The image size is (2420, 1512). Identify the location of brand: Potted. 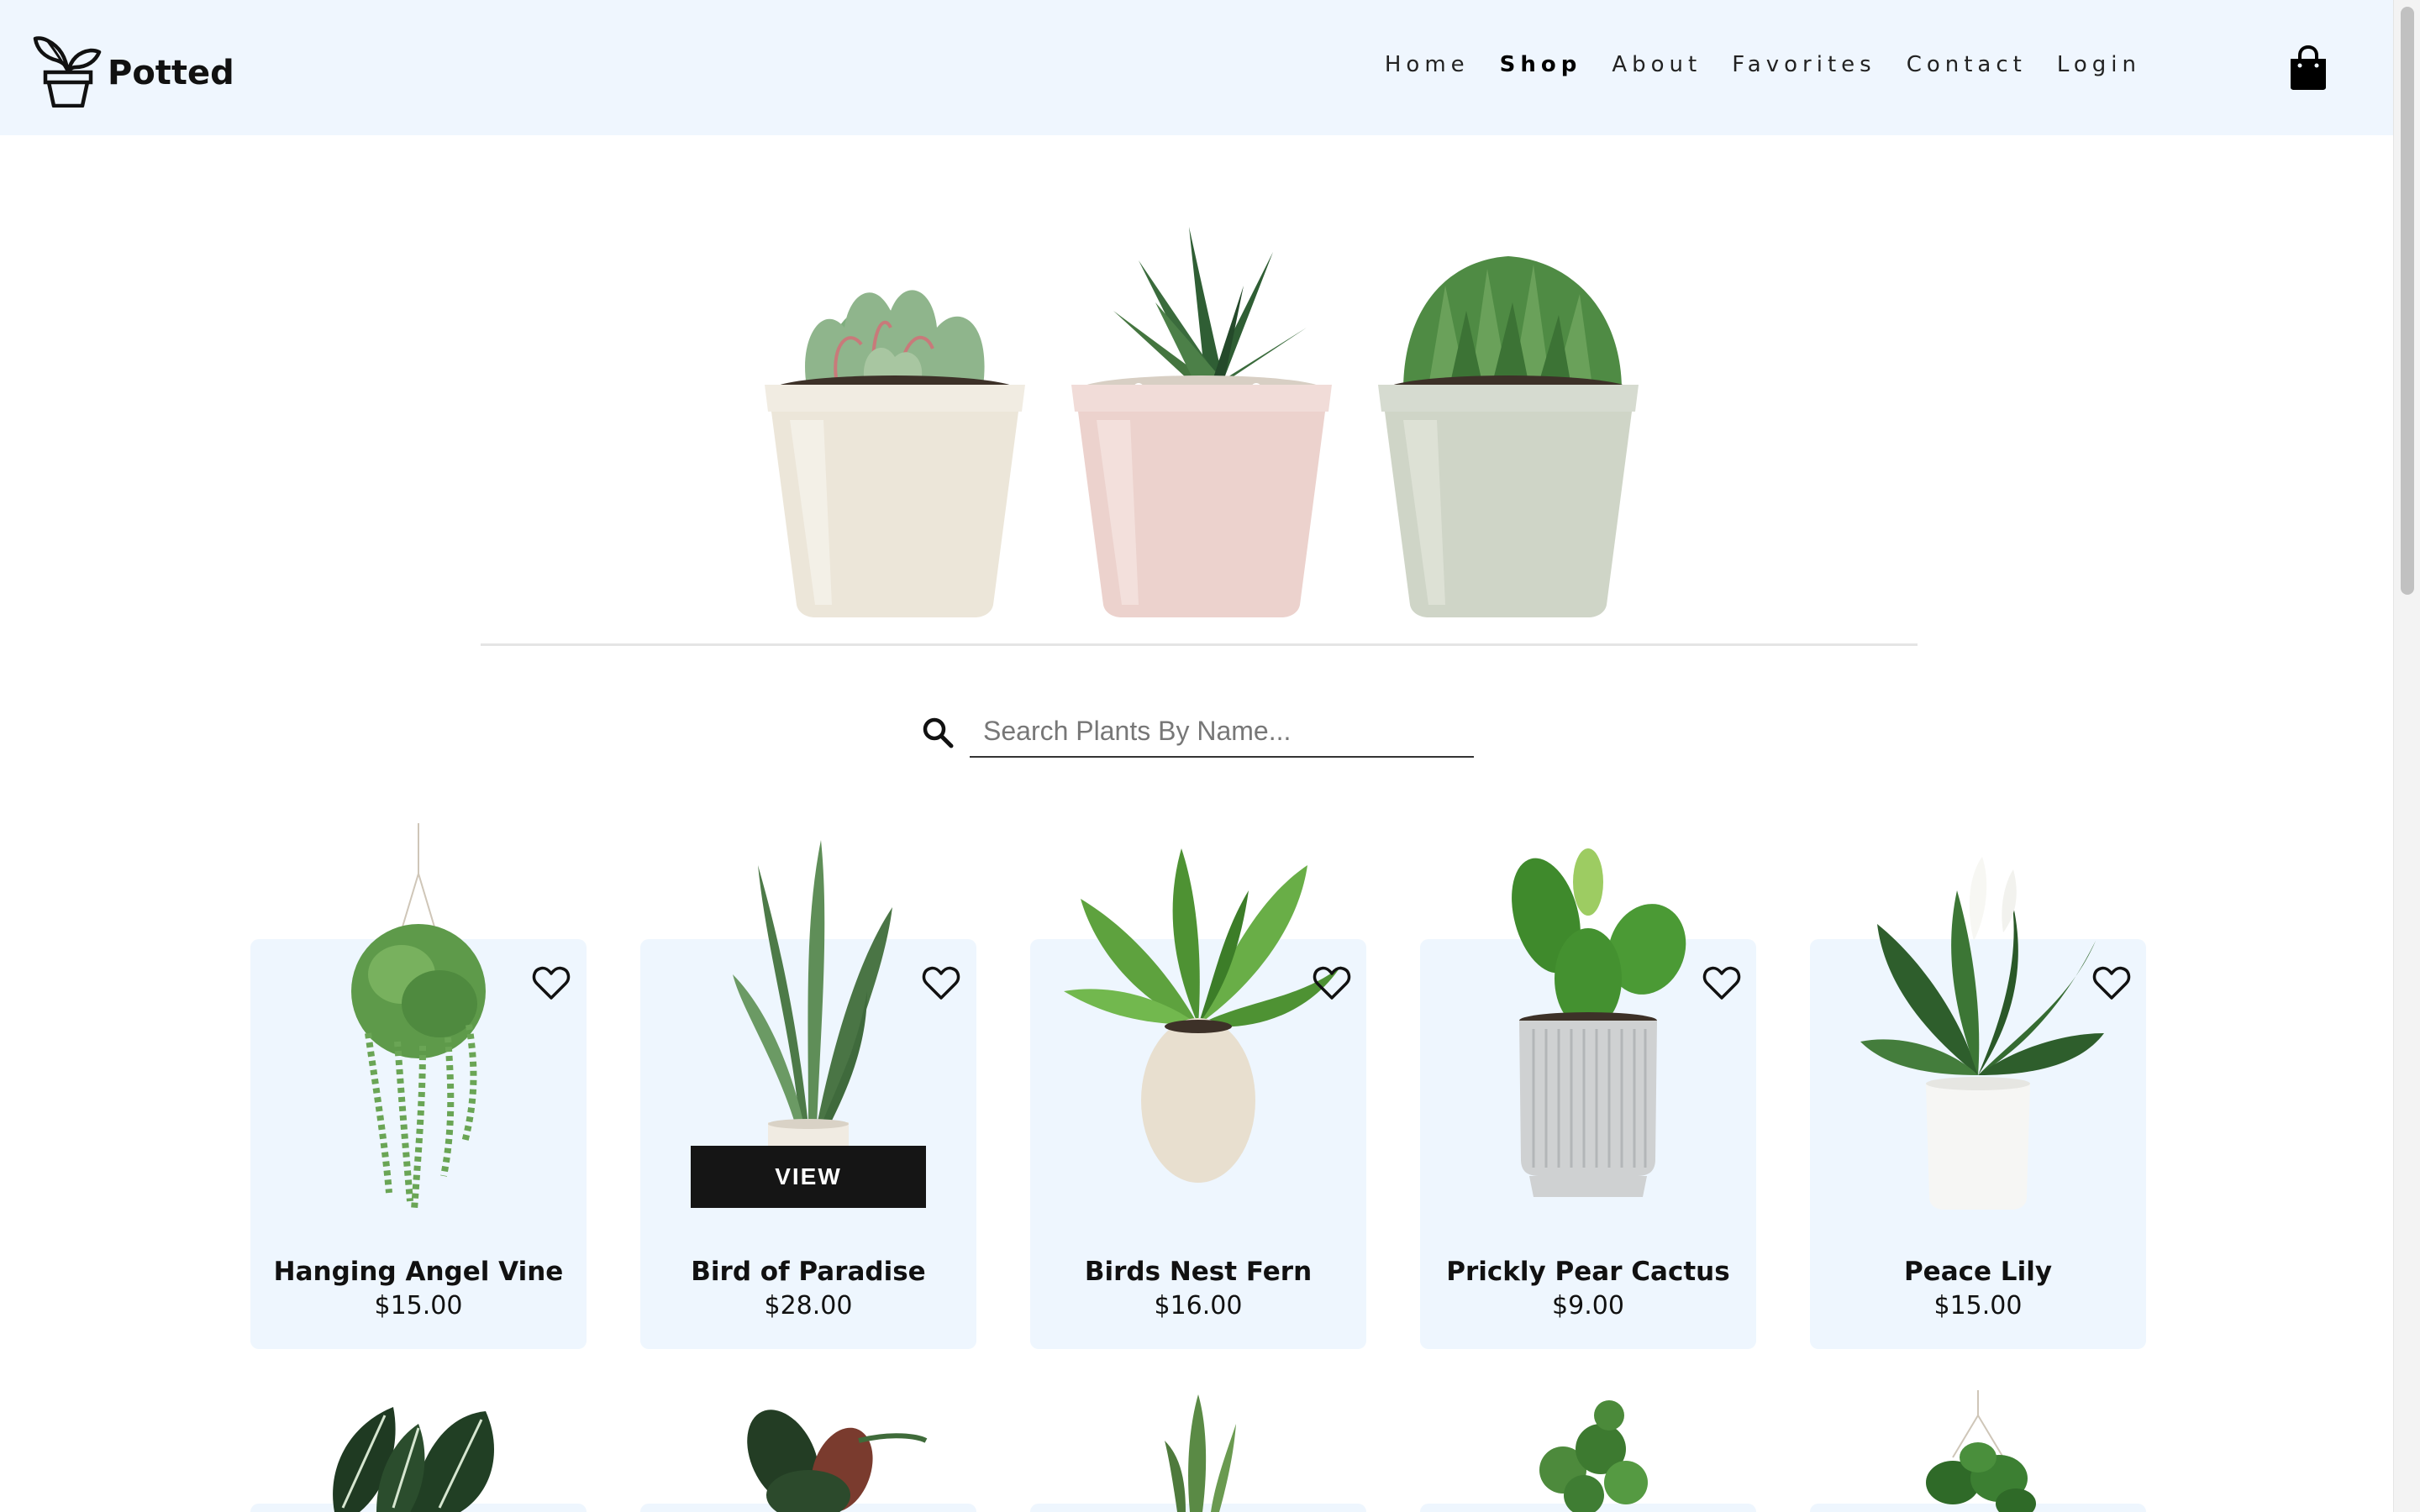
(133, 70).